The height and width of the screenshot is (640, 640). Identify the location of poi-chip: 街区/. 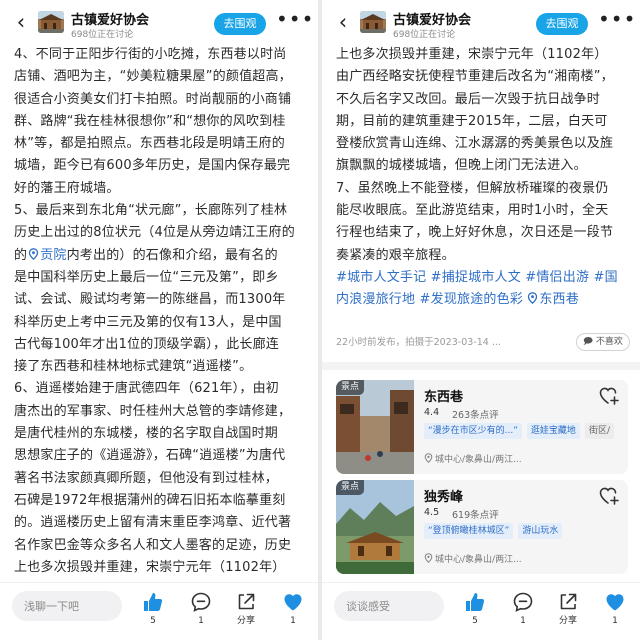
(599, 431).